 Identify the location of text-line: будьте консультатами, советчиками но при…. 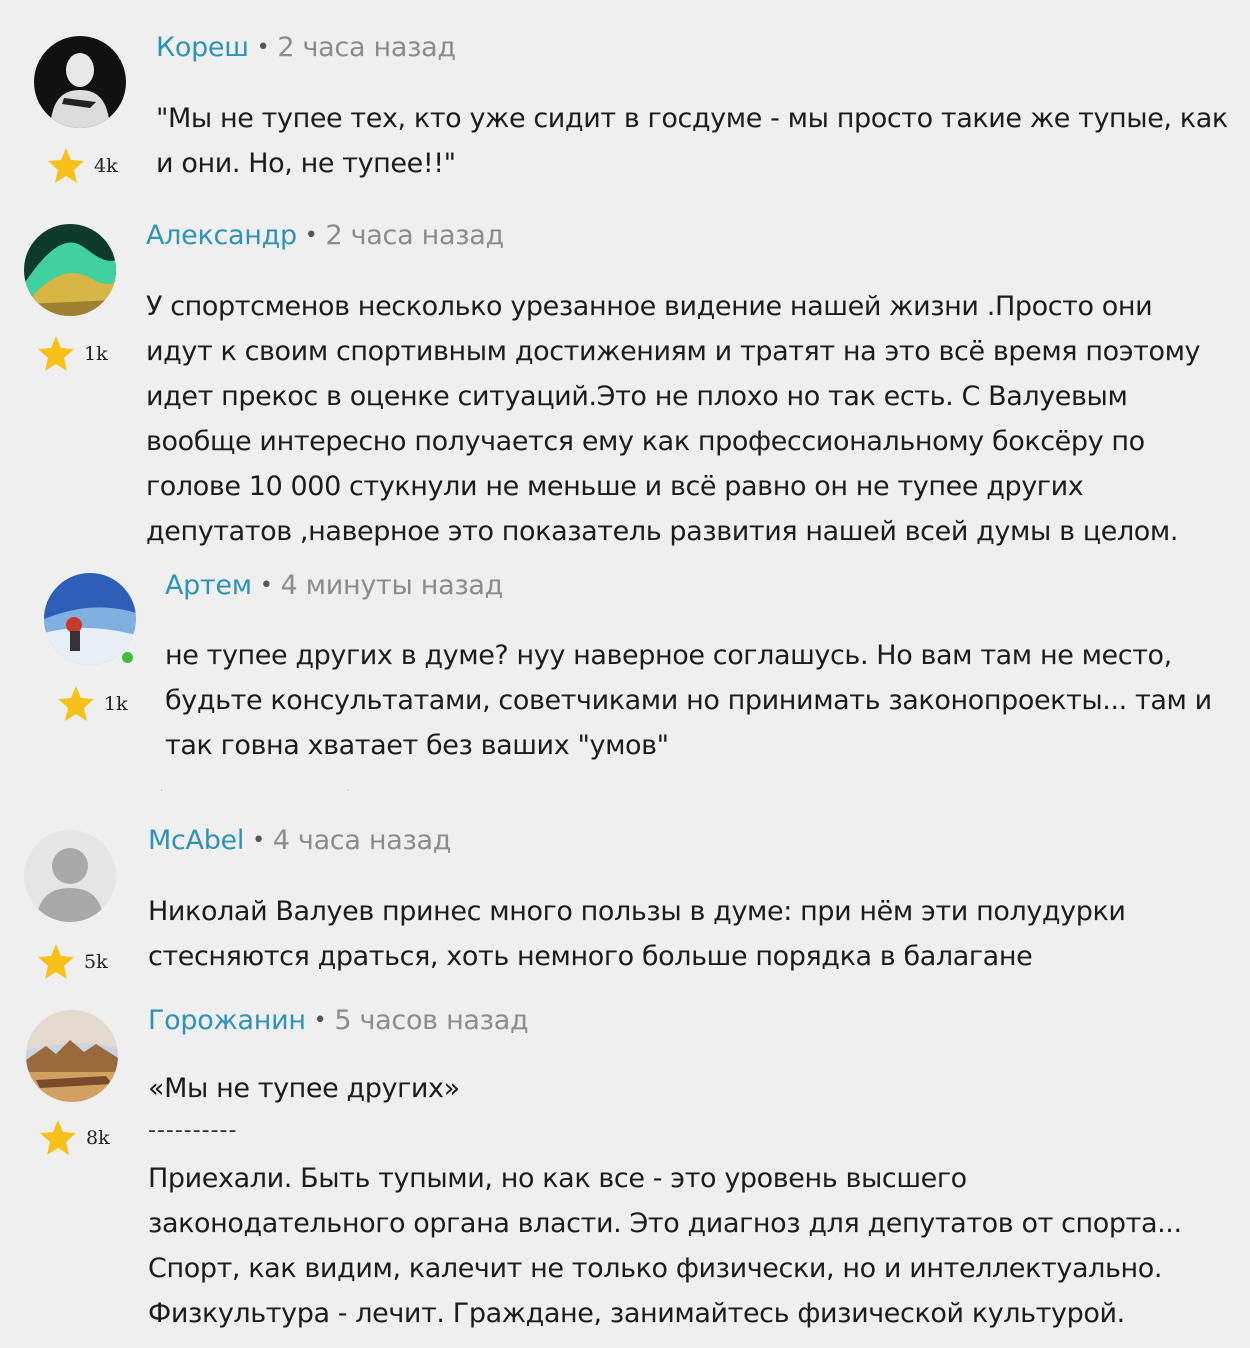
(688, 700).